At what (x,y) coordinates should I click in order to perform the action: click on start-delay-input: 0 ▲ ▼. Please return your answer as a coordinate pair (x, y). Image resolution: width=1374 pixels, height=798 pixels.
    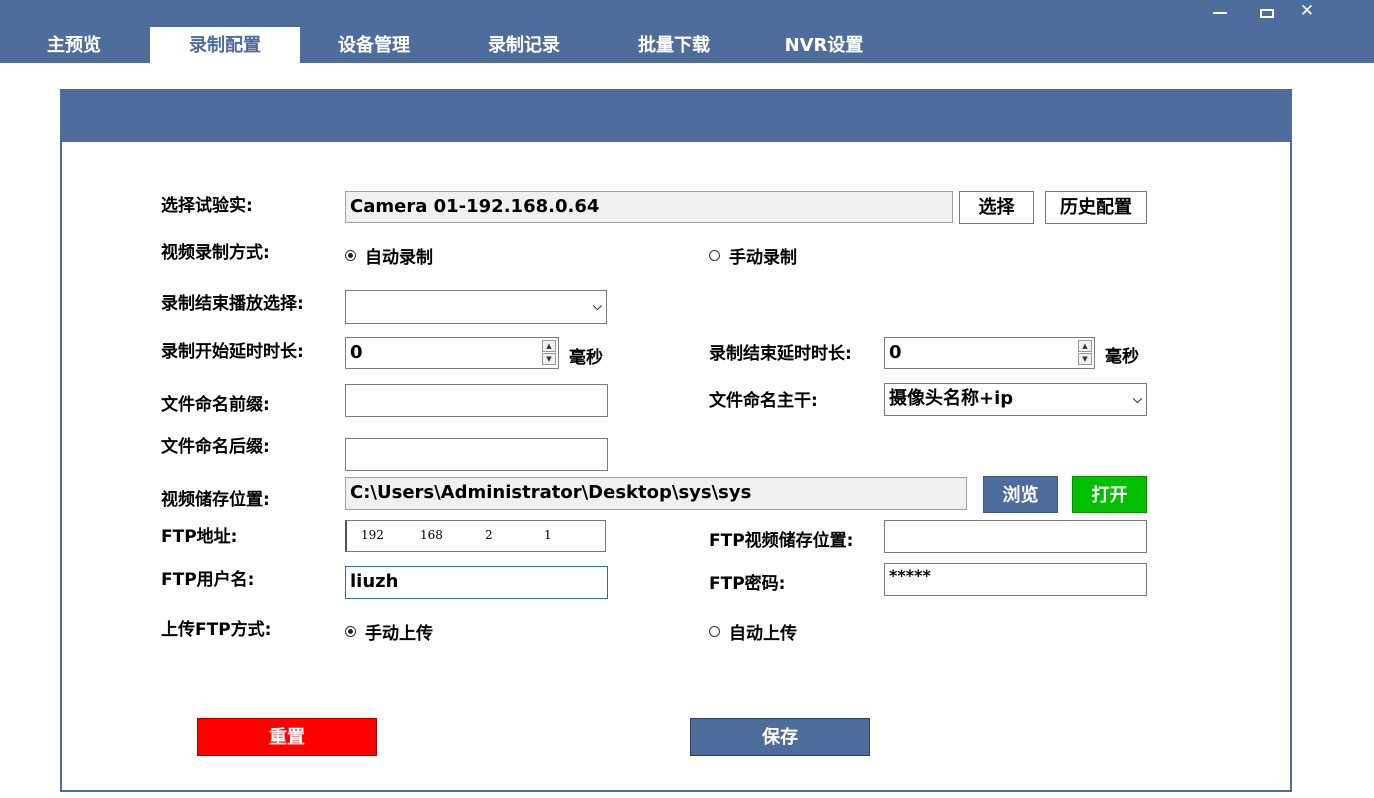
    Looking at the image, I should click on (452, 353).